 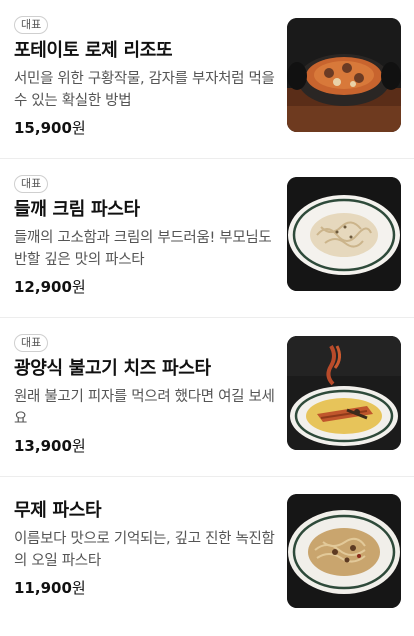 What do you see at coordinates (43, 128) in the screenshot?
I see `price-value: 15,900` at bounding box center [43, 128].